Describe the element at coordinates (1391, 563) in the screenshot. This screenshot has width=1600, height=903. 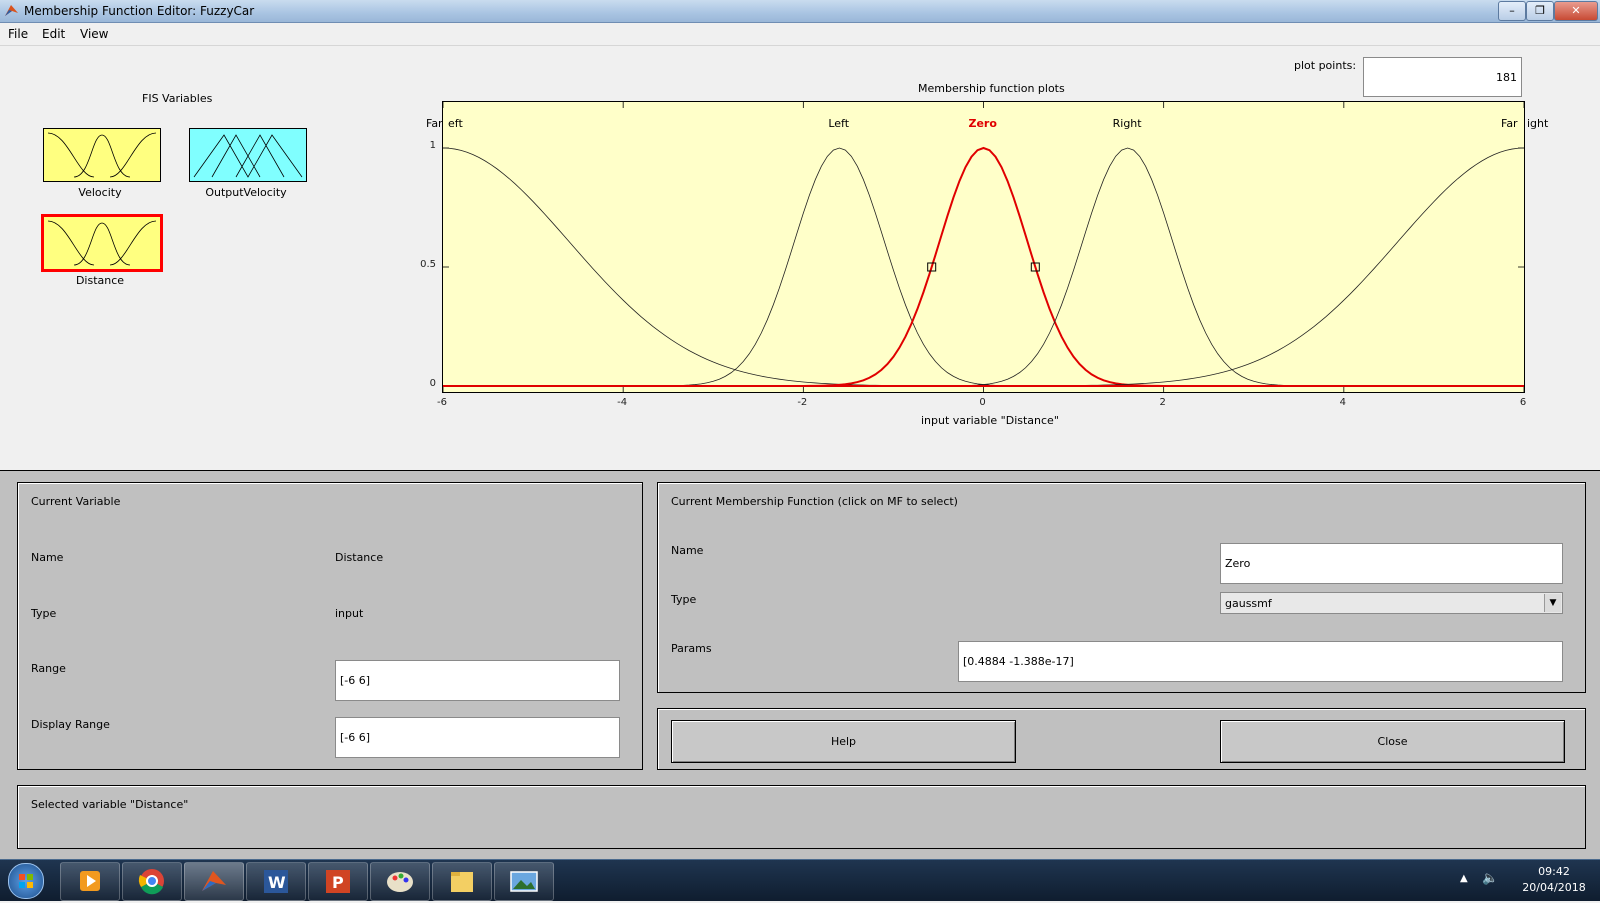
I see `mf-name-input: Zero` at that location.